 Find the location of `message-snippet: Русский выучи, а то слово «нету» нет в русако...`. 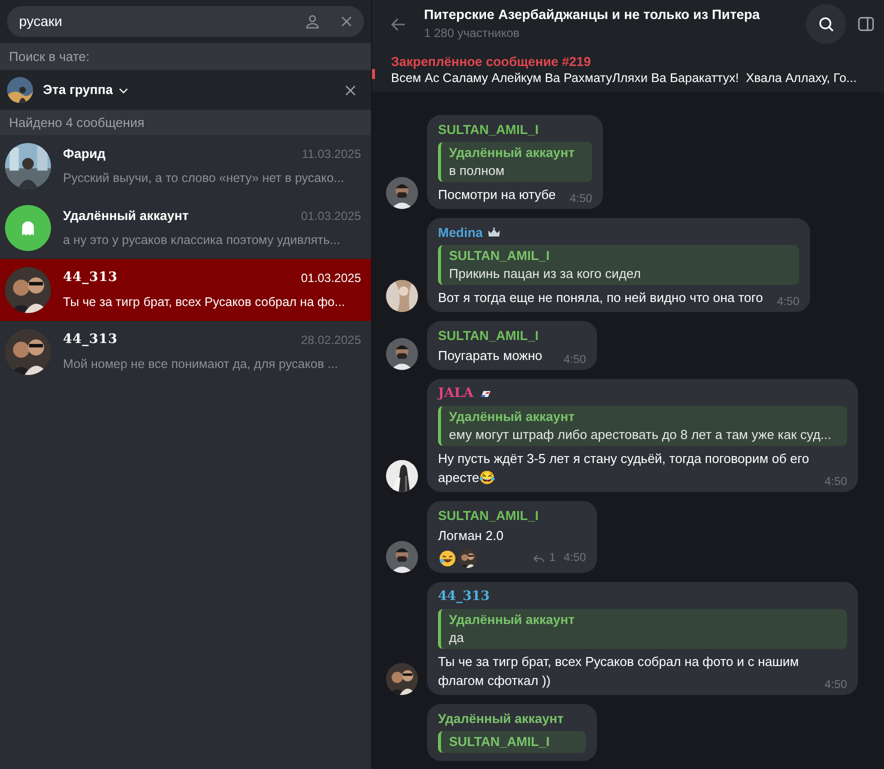

message-snippet: Русский выучи, а то слово «нету» нет в русако... is located at coordinates (204, 179).